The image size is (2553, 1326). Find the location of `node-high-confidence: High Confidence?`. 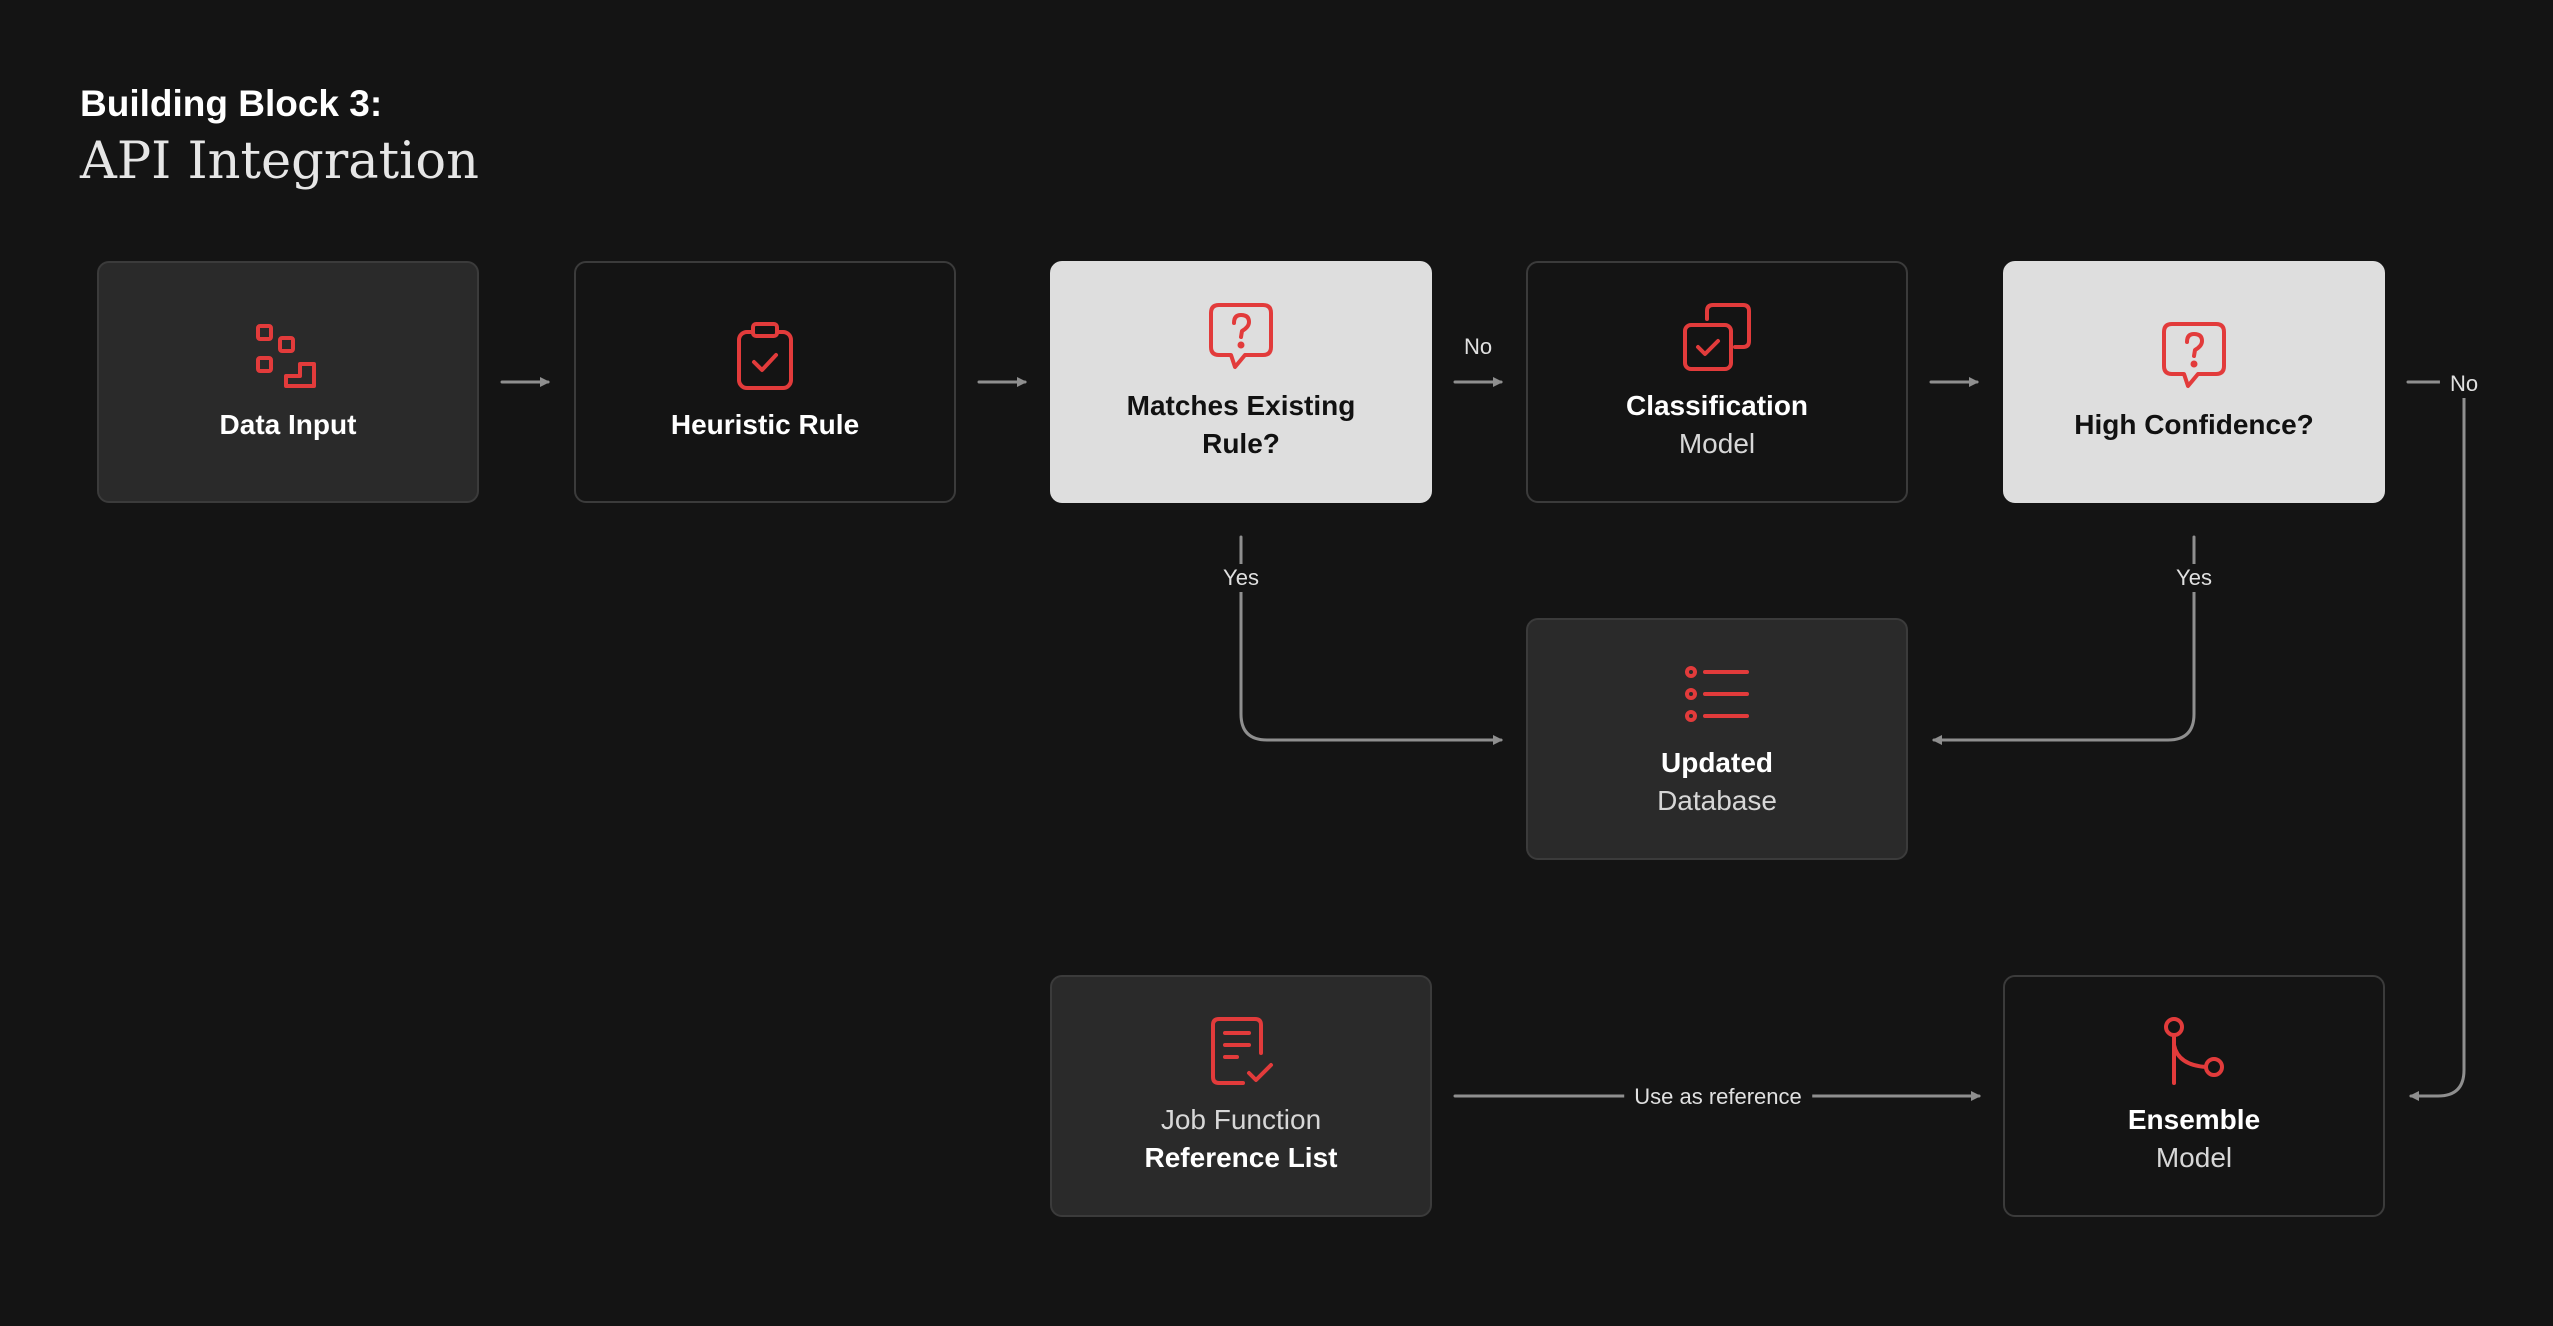

node-high-confidence: High Confidence? is located at coordinates (2194, 382).